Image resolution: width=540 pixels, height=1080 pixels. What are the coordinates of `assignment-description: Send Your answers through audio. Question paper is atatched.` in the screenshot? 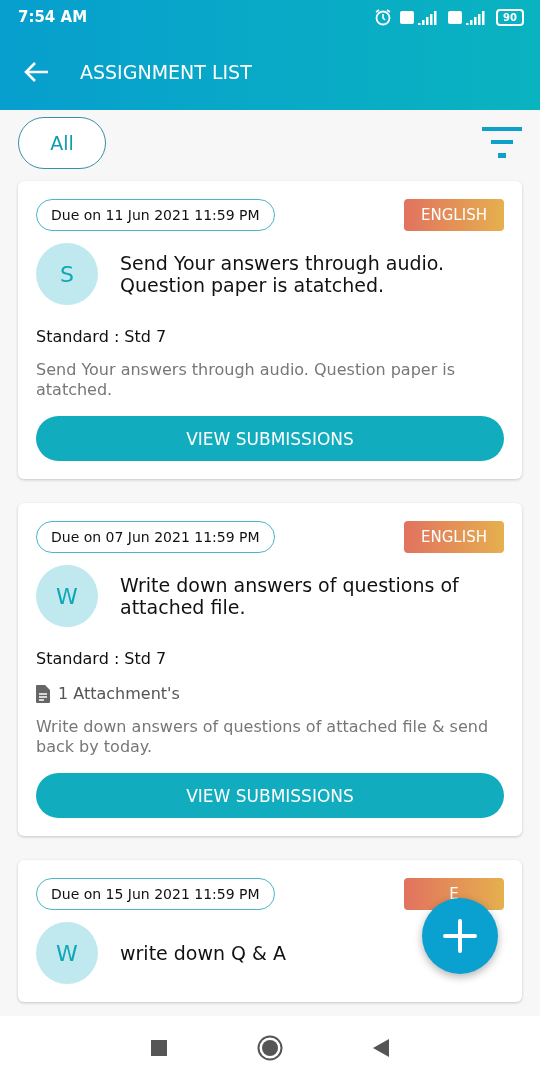 It's located at (246, 380).